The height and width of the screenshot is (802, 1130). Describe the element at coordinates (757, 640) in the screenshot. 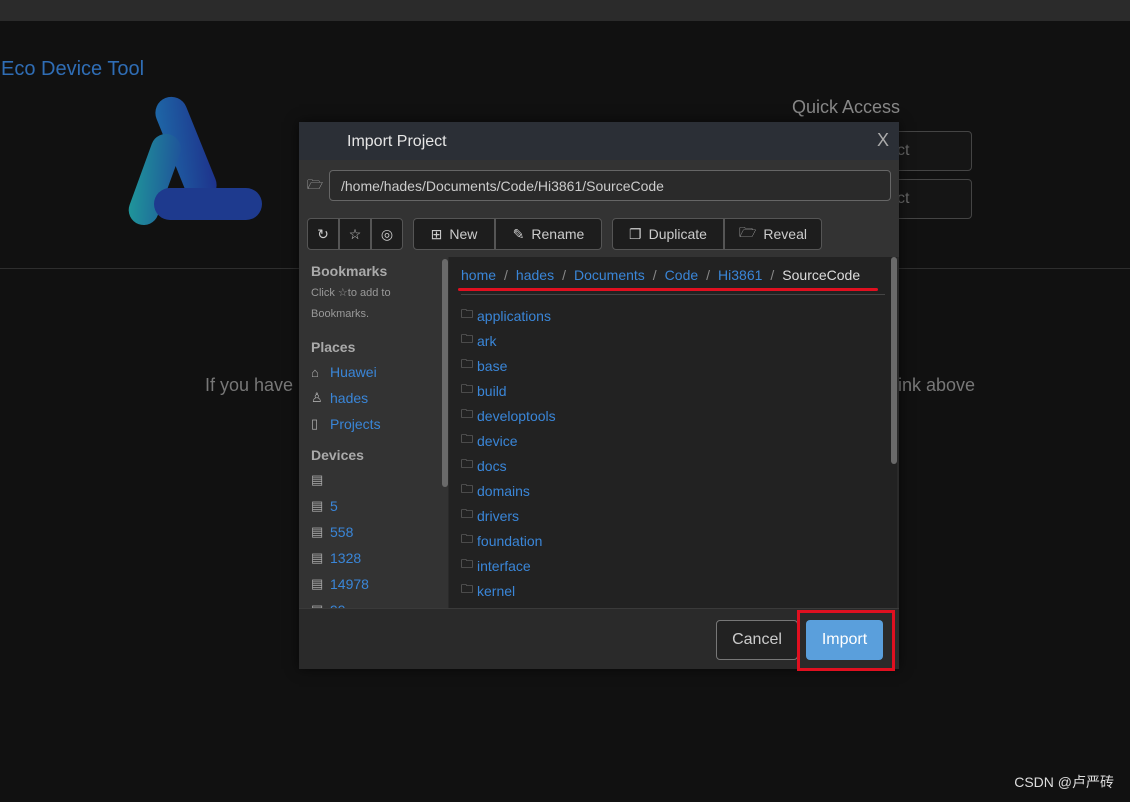

I see `cancel-button: Cancel` at that location.